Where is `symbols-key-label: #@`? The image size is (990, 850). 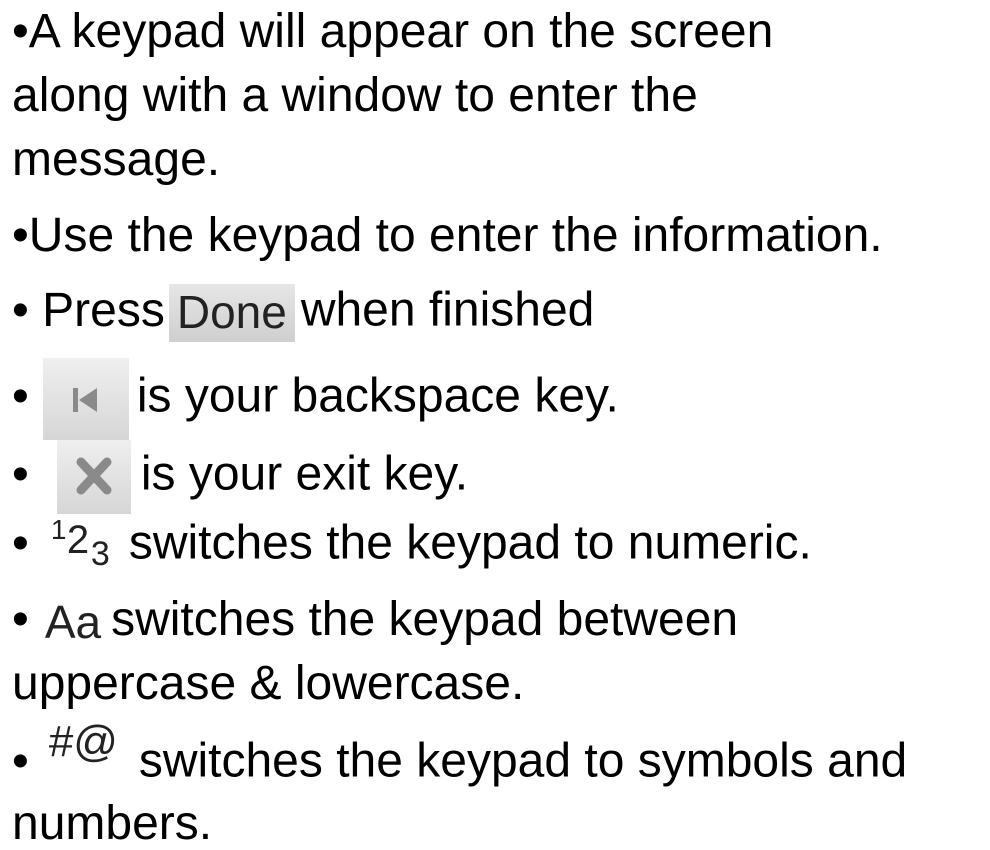
symbols-key-label: #@ is located at coordinates (83, 741).